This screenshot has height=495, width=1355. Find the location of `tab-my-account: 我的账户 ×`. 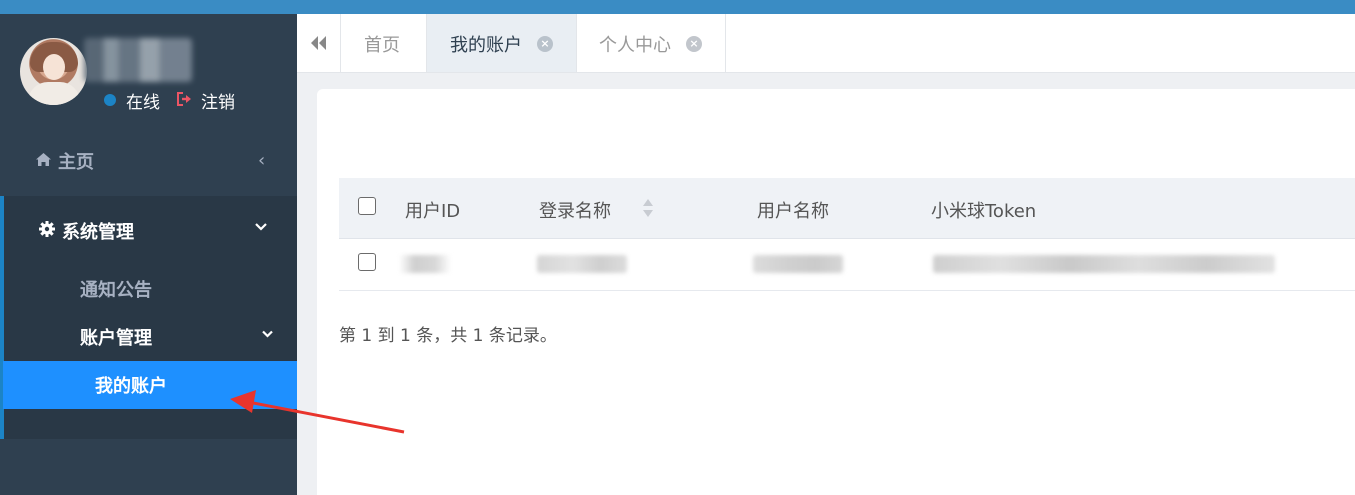

tab-my-account: 我的账户 × is located at coordinates (502, 43).